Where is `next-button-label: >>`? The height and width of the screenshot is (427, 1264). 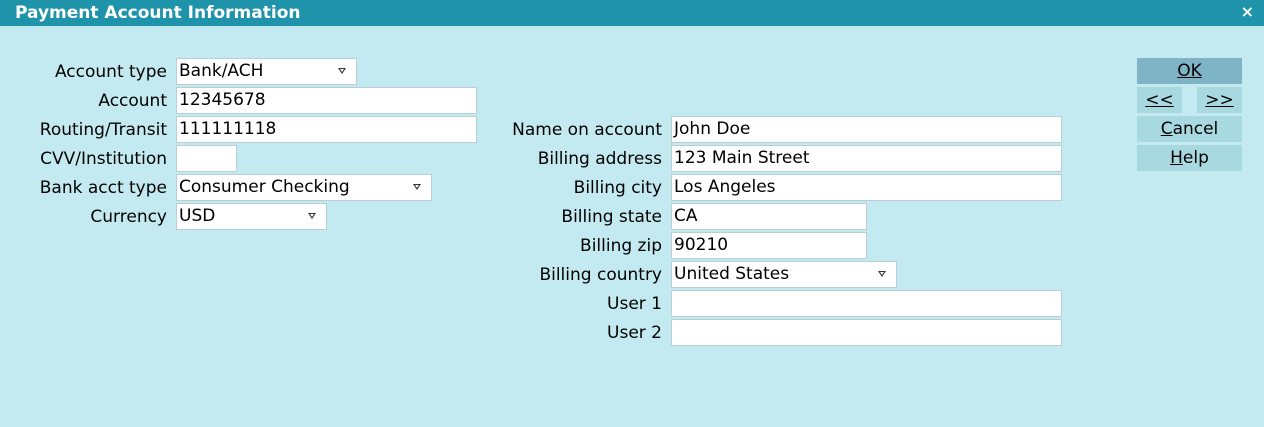
next-button-label: >> is located at coordinates (1219, 100).